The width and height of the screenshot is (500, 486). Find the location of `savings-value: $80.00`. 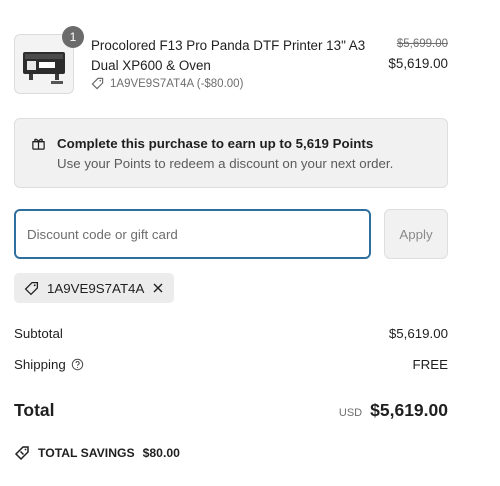

savings-value: $80.00 is located at coordinates (161, 453).